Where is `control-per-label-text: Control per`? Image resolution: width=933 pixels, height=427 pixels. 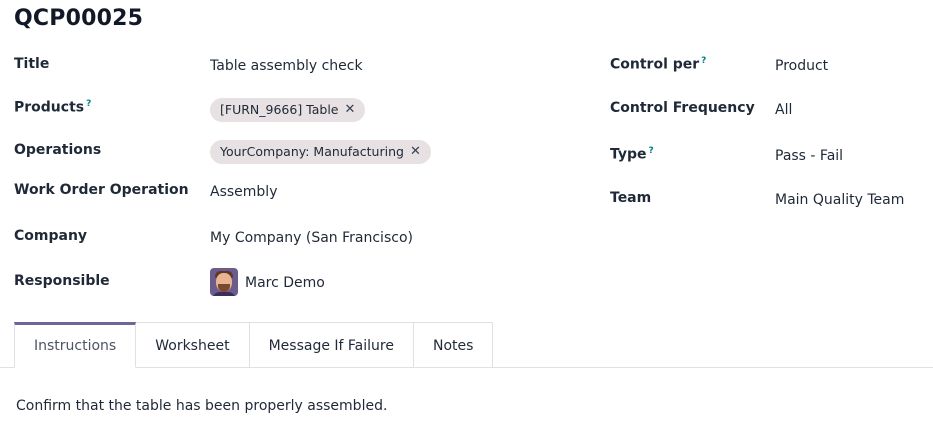 control-per-label-text: Control per is located at coordinates (655, 64).